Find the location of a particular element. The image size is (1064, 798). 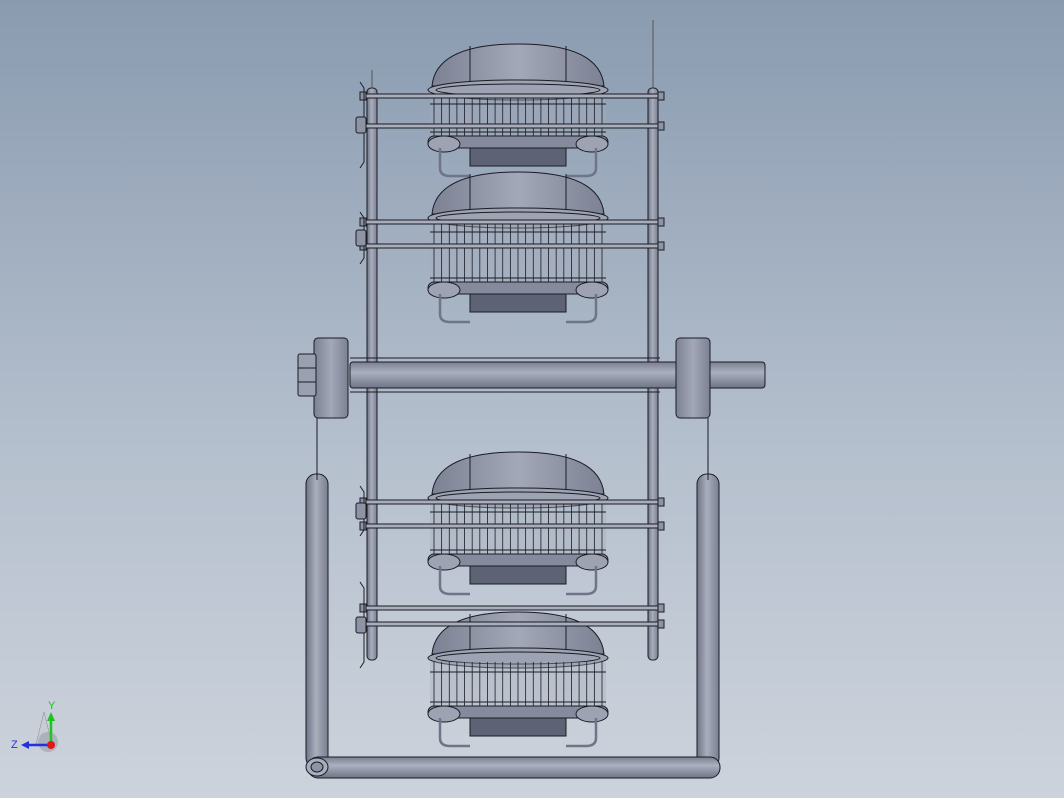

x-axis-point is located at coordinates (51, 745).